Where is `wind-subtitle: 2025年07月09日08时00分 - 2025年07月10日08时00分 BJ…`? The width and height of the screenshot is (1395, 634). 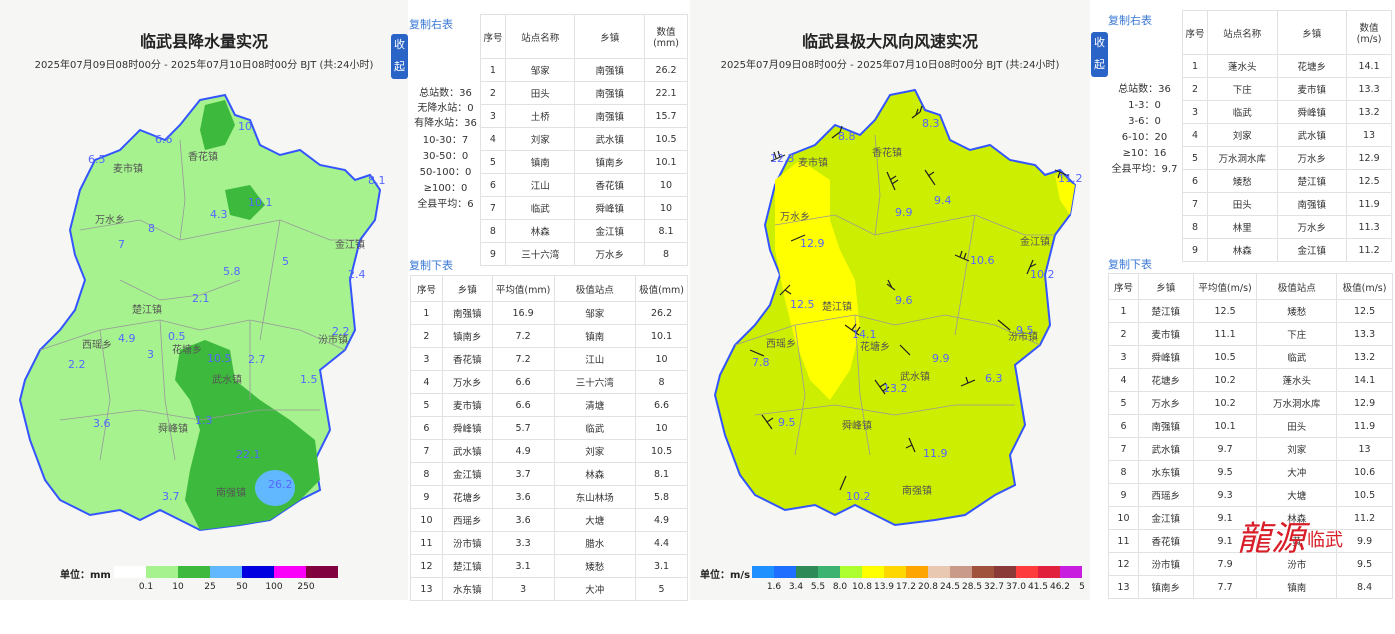
wind-subtitle: 2025年07月09日08时00分 - 2025年07月10日08时00分 BJ… is located at coordinates (890, 65).